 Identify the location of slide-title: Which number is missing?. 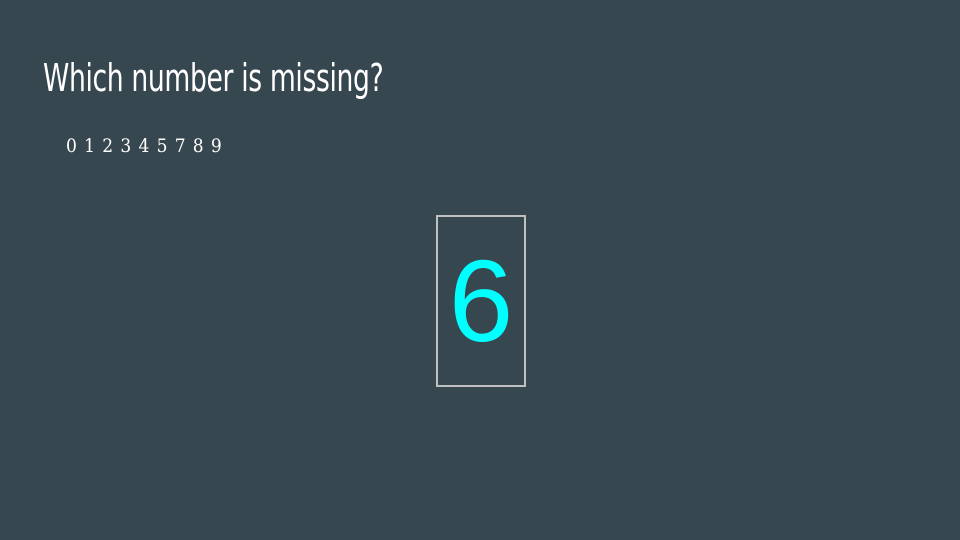
(213, 78).